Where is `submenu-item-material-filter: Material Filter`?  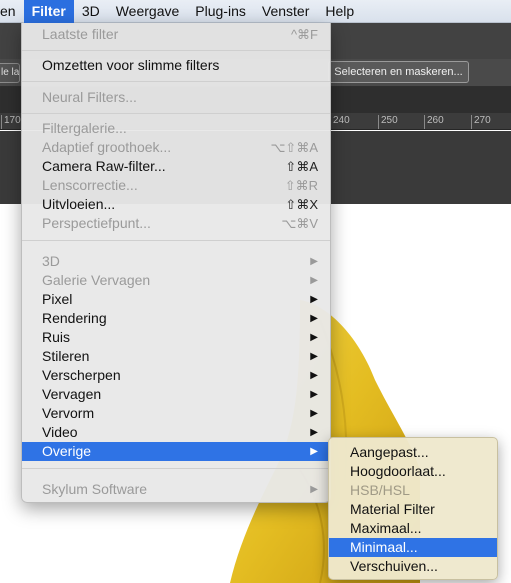 submenu-item-material-filter: Material Filter is located at coordinates (413, 509).